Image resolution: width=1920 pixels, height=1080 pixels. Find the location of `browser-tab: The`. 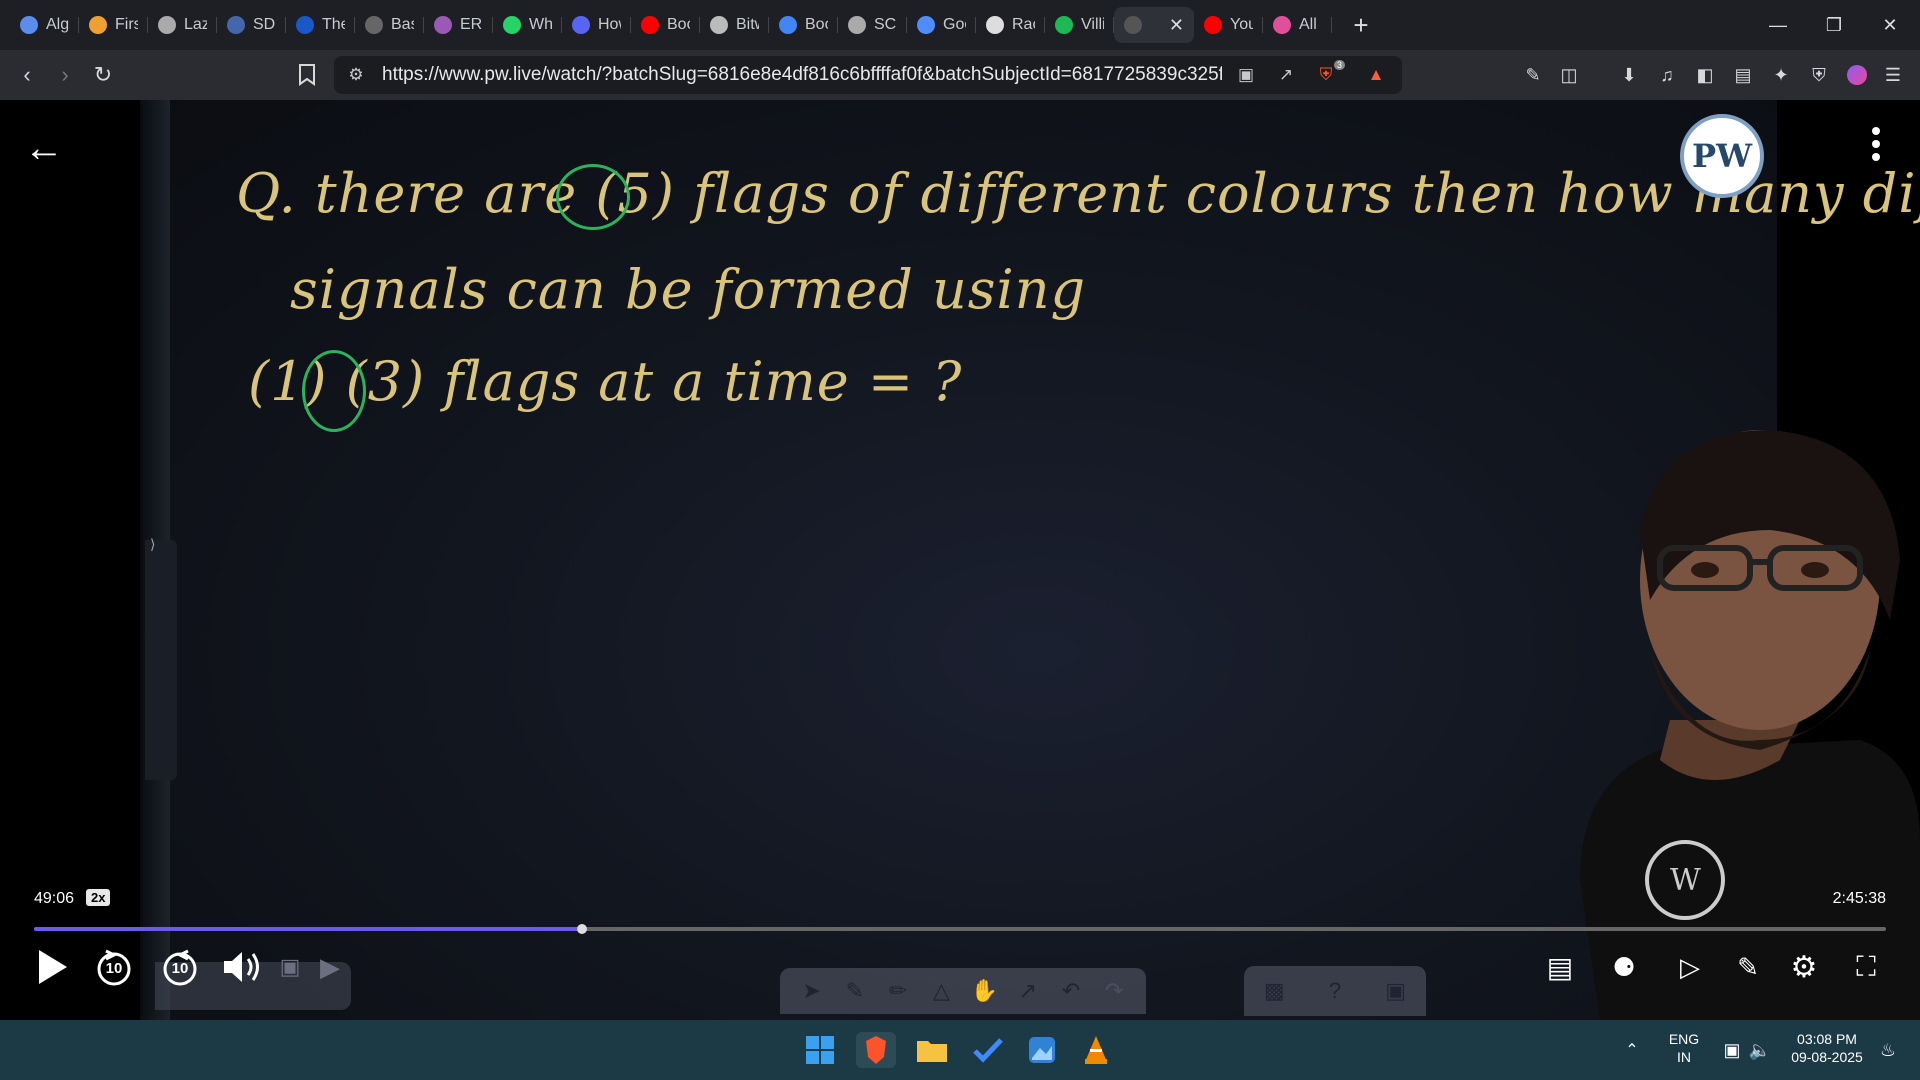

browser-tab: The is located at coordinates (320, 25).